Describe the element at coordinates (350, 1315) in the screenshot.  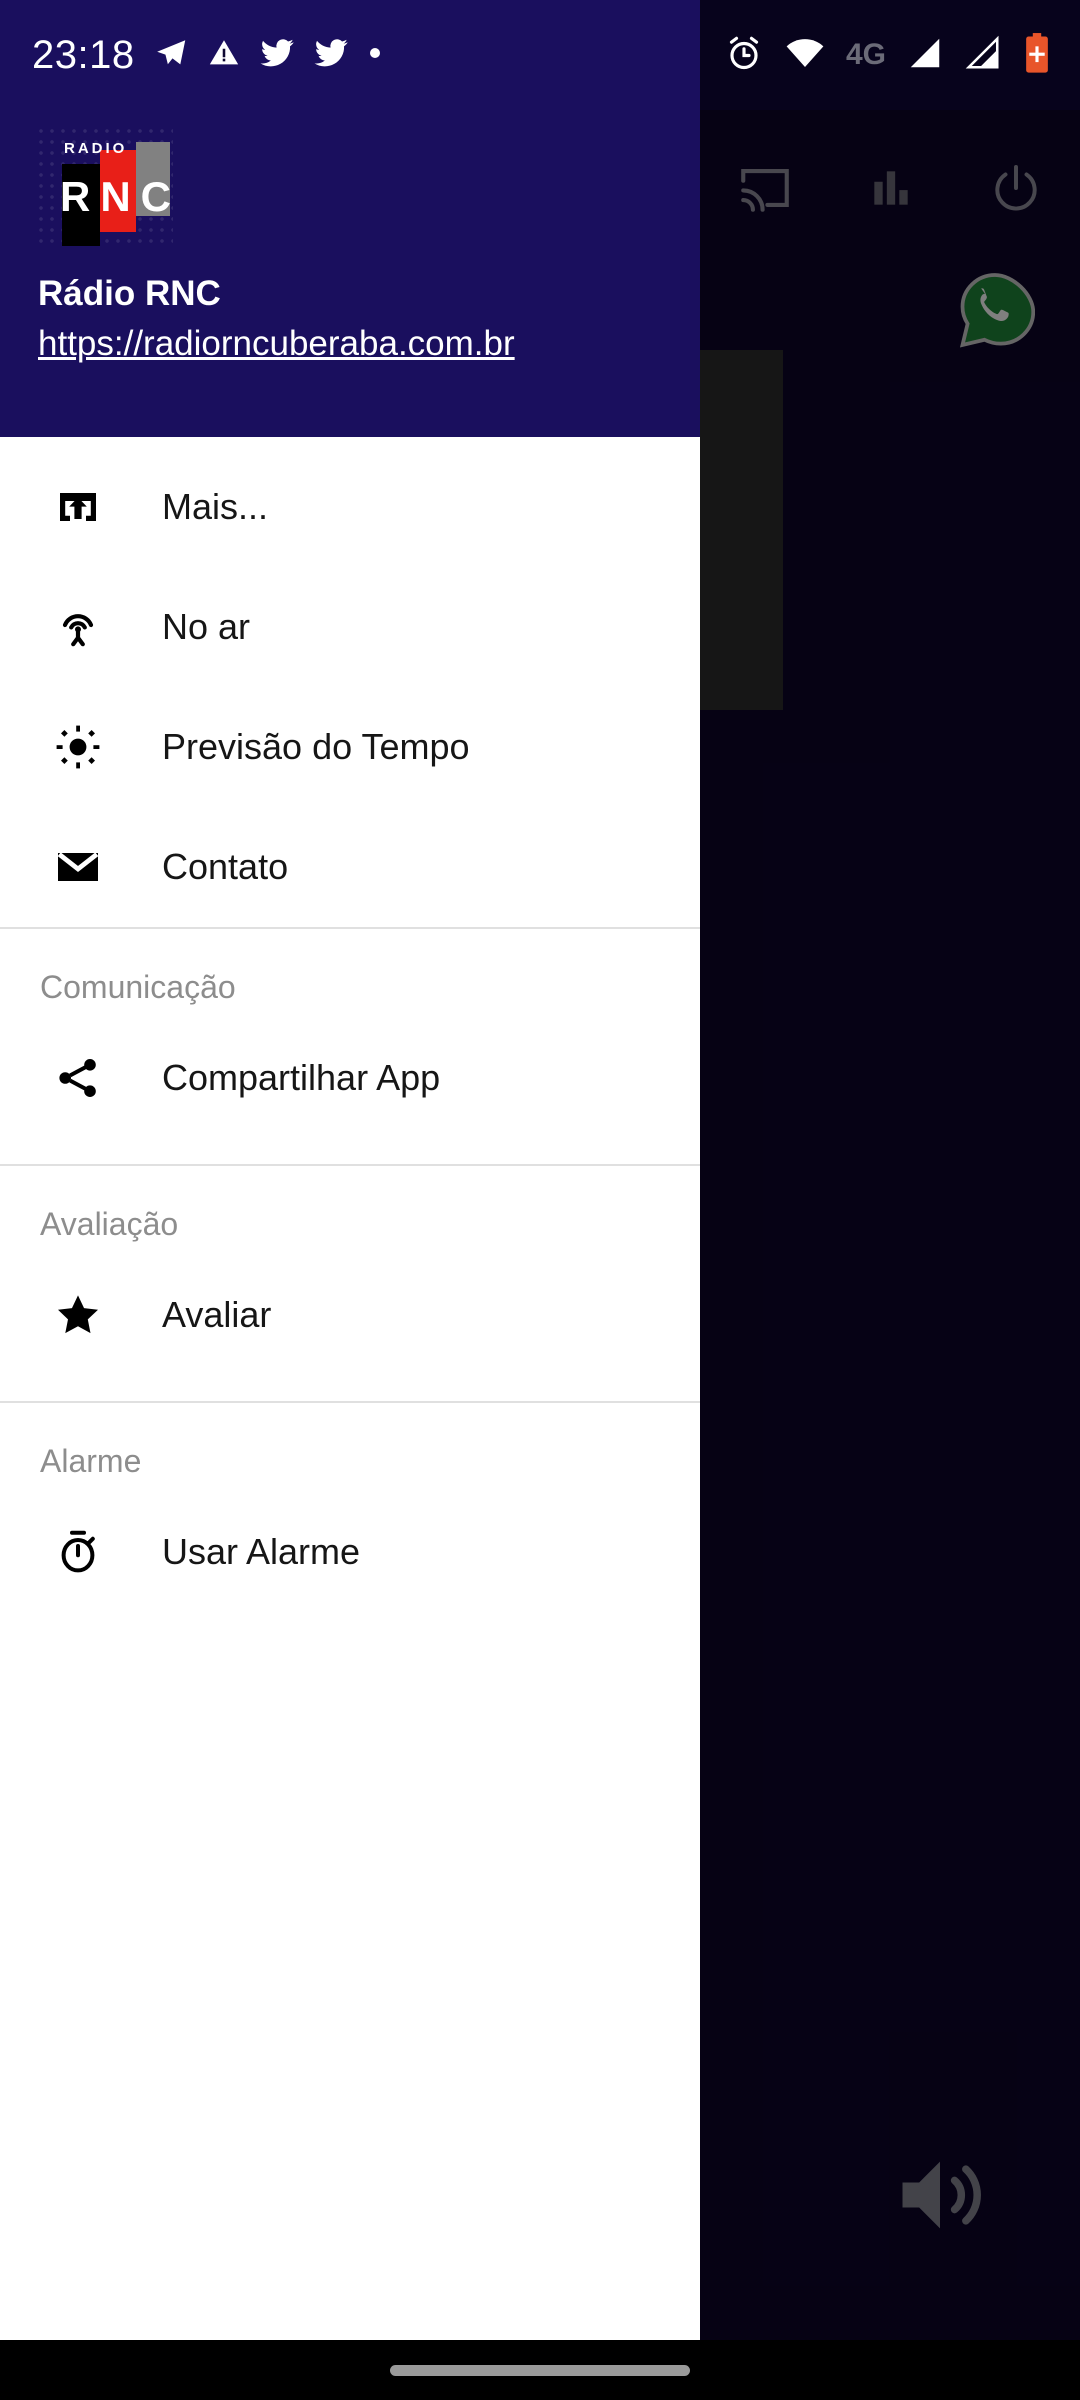
I see `menu-item-avaliar: Avaliar` at that location.